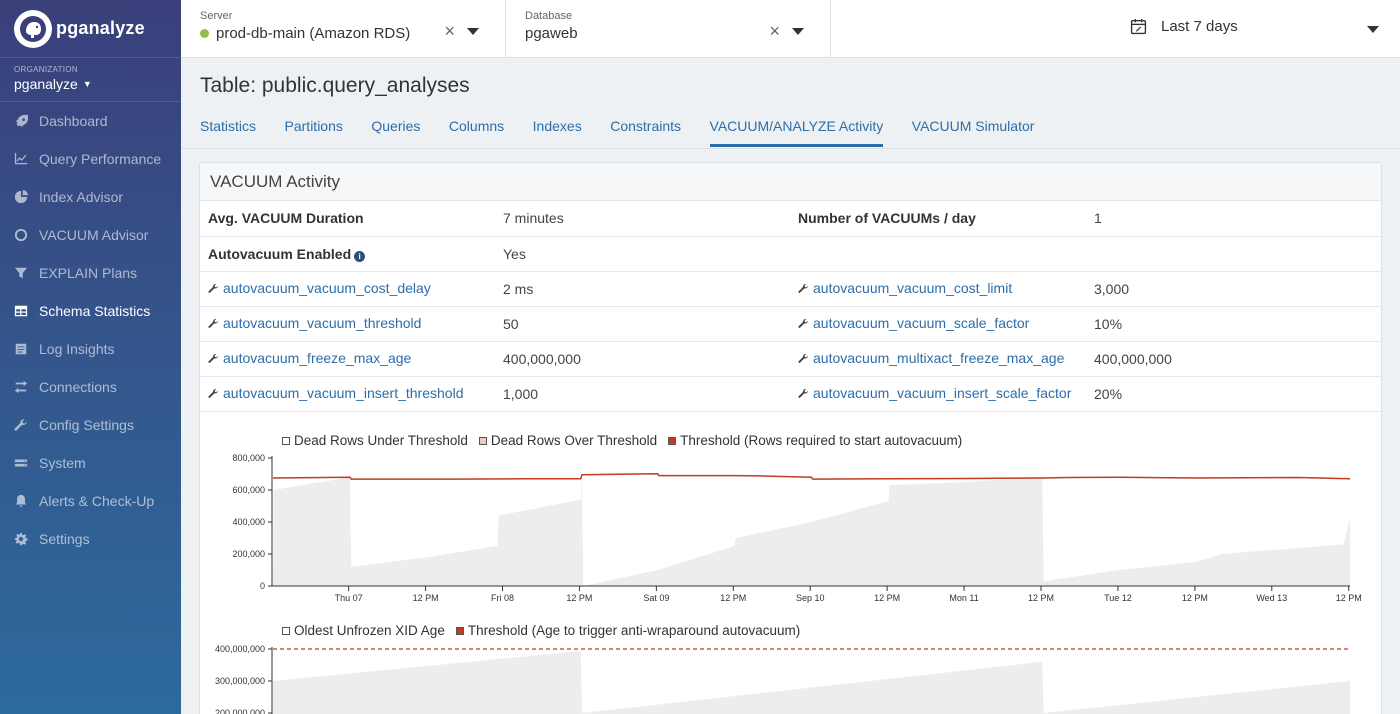 This screenshot has width=1400, height=714. Describe the element at coordinates (204, 33) in the screenshot. I see `server-status-dot` at that location.